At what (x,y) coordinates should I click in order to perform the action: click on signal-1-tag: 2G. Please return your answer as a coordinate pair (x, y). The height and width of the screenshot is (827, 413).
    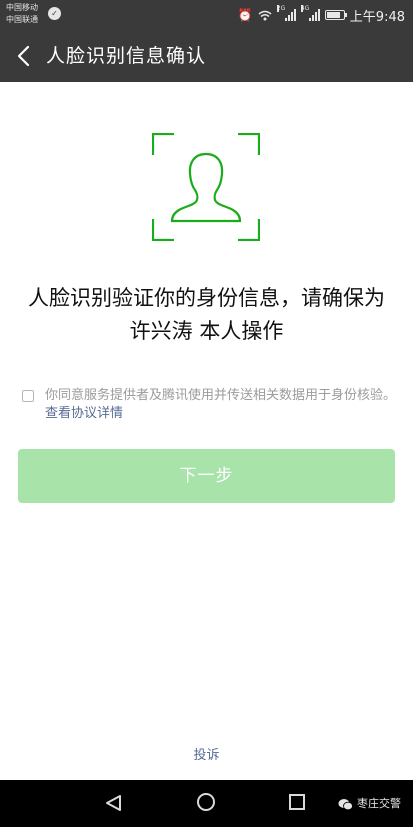
    Looking at the image, I should click on (281, 8).